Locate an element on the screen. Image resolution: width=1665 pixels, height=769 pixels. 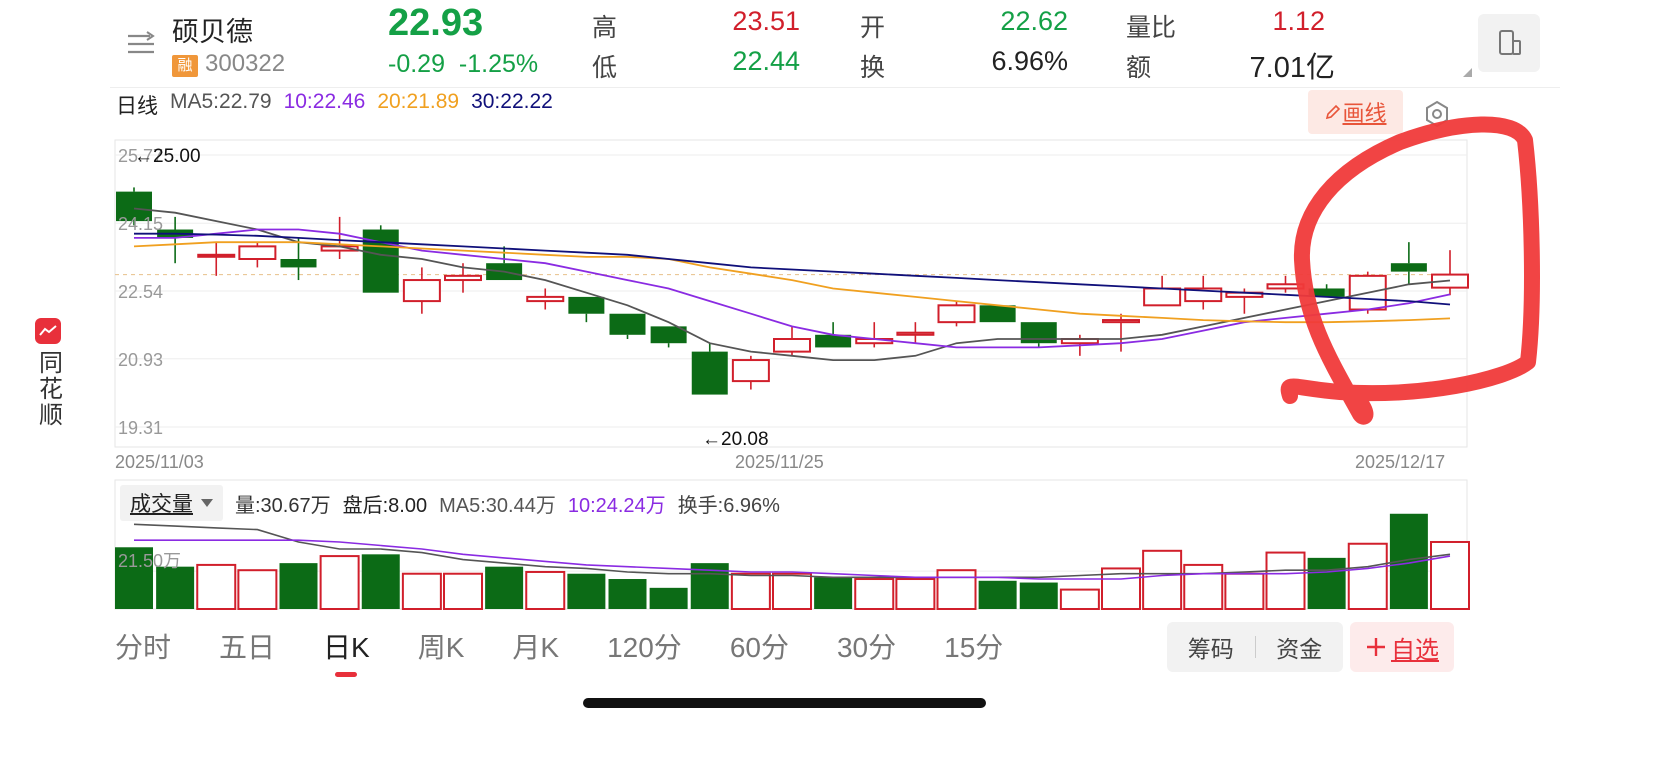
x-tick-end: 2025/12/17 is located at coordinates (1400, 462).